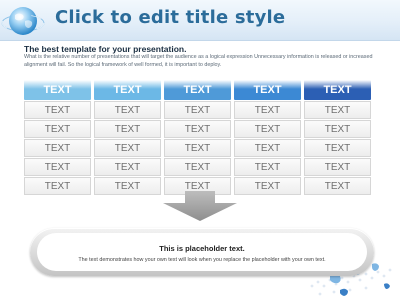  I want to click on slide-subtitle: The best template for your presentation., so click(105, 49).